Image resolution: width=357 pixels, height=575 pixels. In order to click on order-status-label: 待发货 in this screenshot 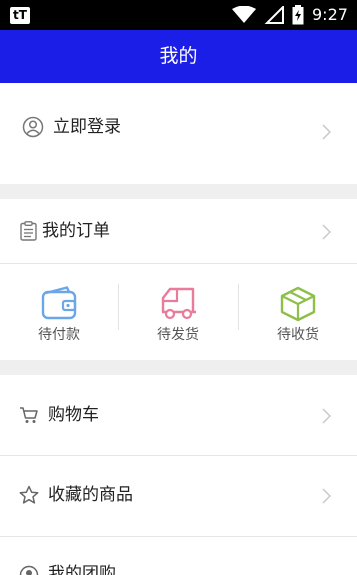, I will do `click(178, 335)`.